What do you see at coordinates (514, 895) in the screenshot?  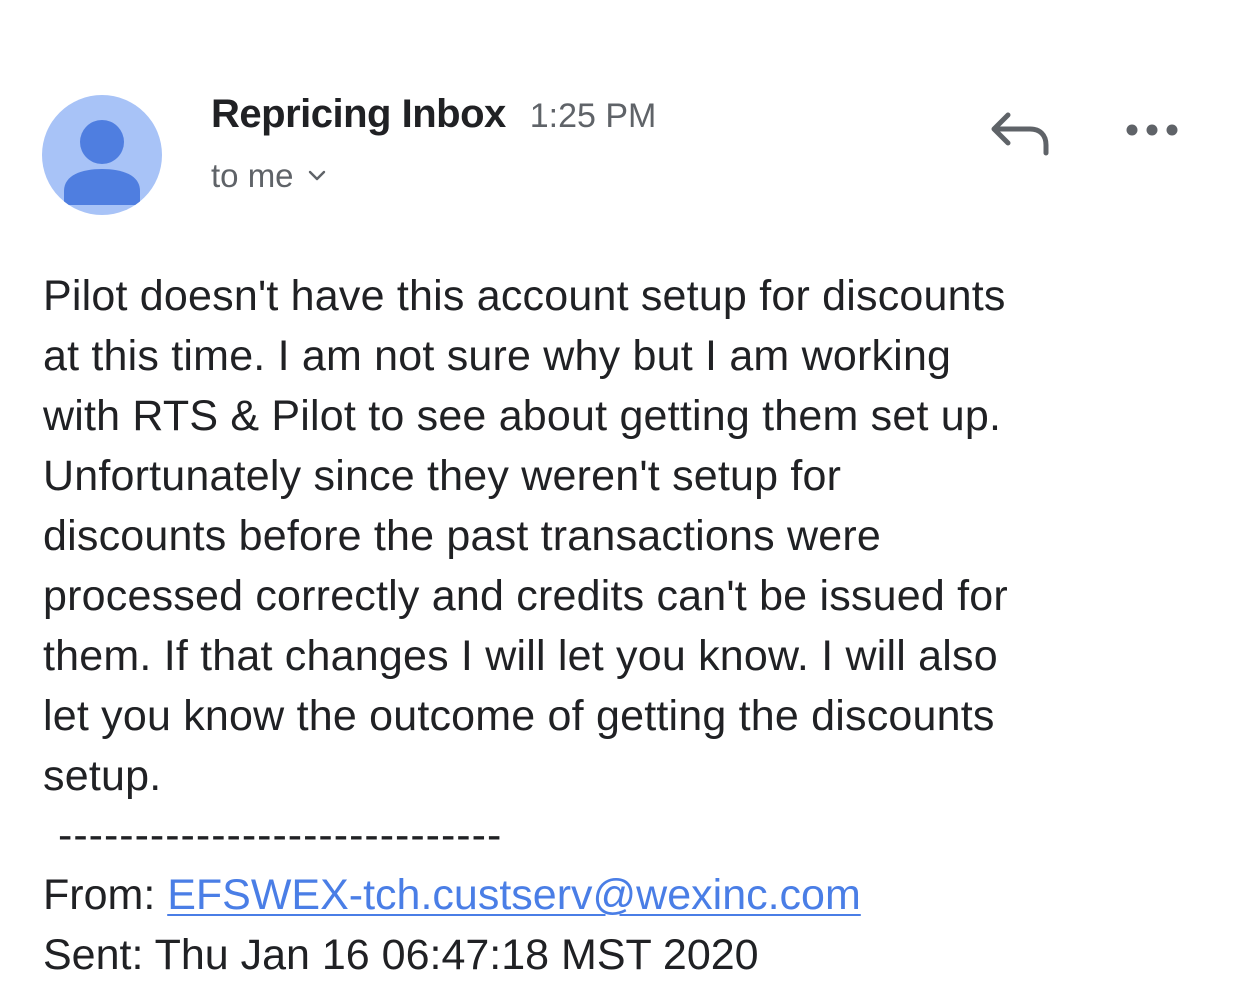 I see `from-email-link: EFSWEX-tch.custserv@wexinc.com` at bounding box center [514, 895].